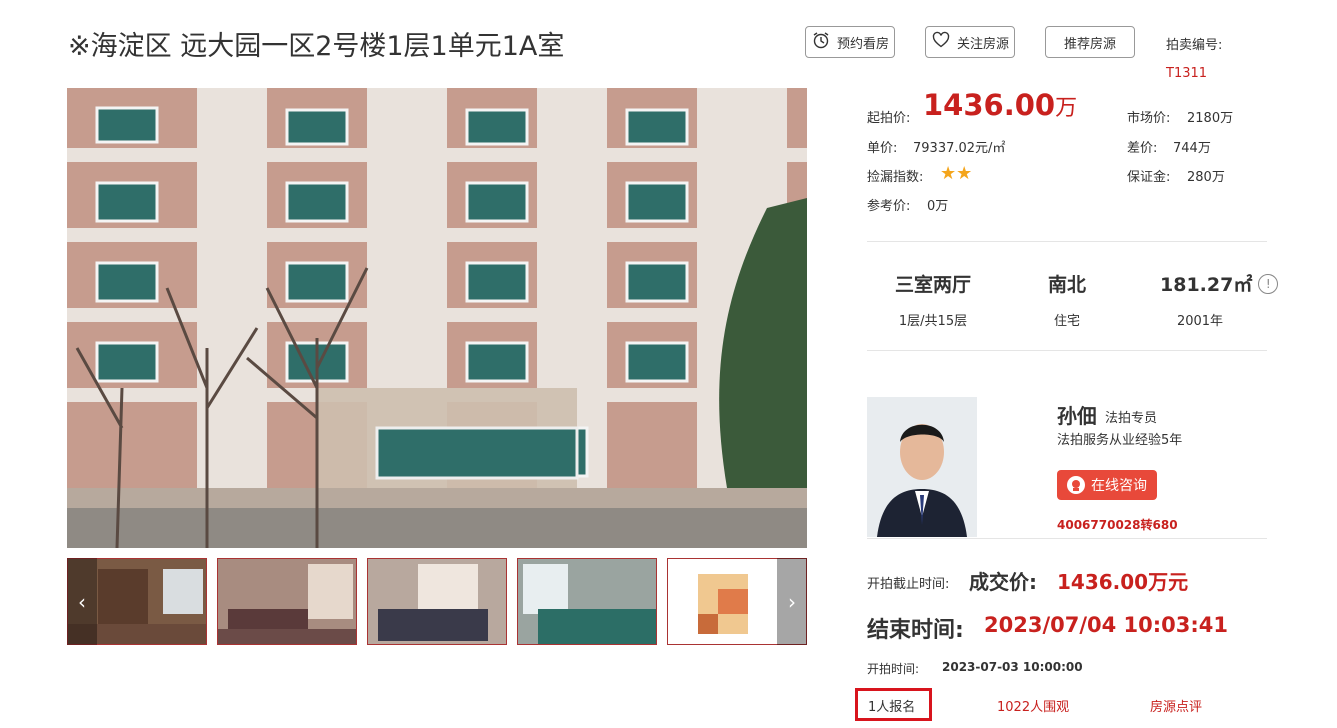  I want to click on end-time-label: 结束时间:, so click(915, 630).